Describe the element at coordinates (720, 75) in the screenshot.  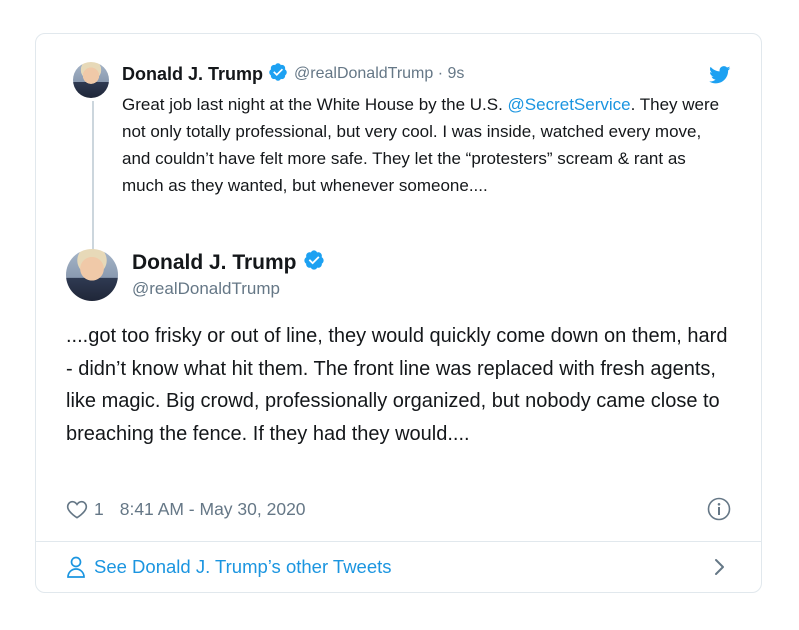
I see `twitter-bird-icon` at that location.